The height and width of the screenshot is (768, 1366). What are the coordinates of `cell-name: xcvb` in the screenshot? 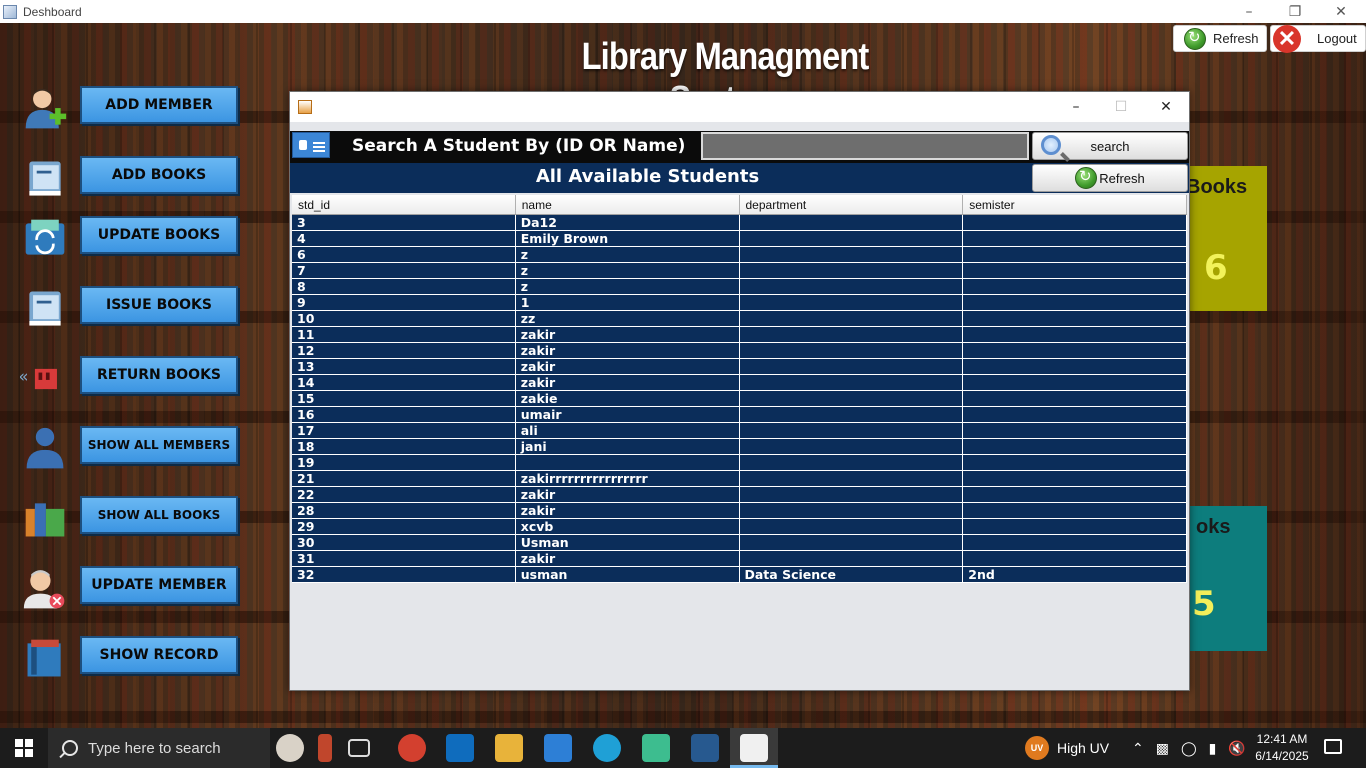 It's located at (628, 526).